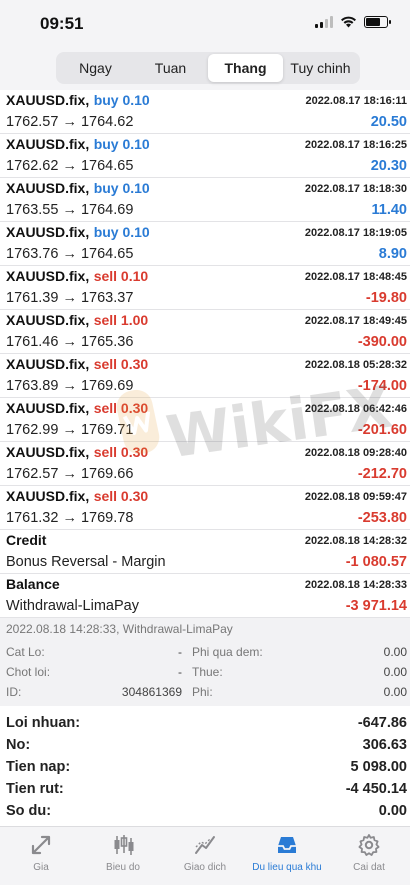 The height and width of the screenshot is (885, 410). I want to click on row-prices: Bonus Reversal - Margin, so click(86, 562).